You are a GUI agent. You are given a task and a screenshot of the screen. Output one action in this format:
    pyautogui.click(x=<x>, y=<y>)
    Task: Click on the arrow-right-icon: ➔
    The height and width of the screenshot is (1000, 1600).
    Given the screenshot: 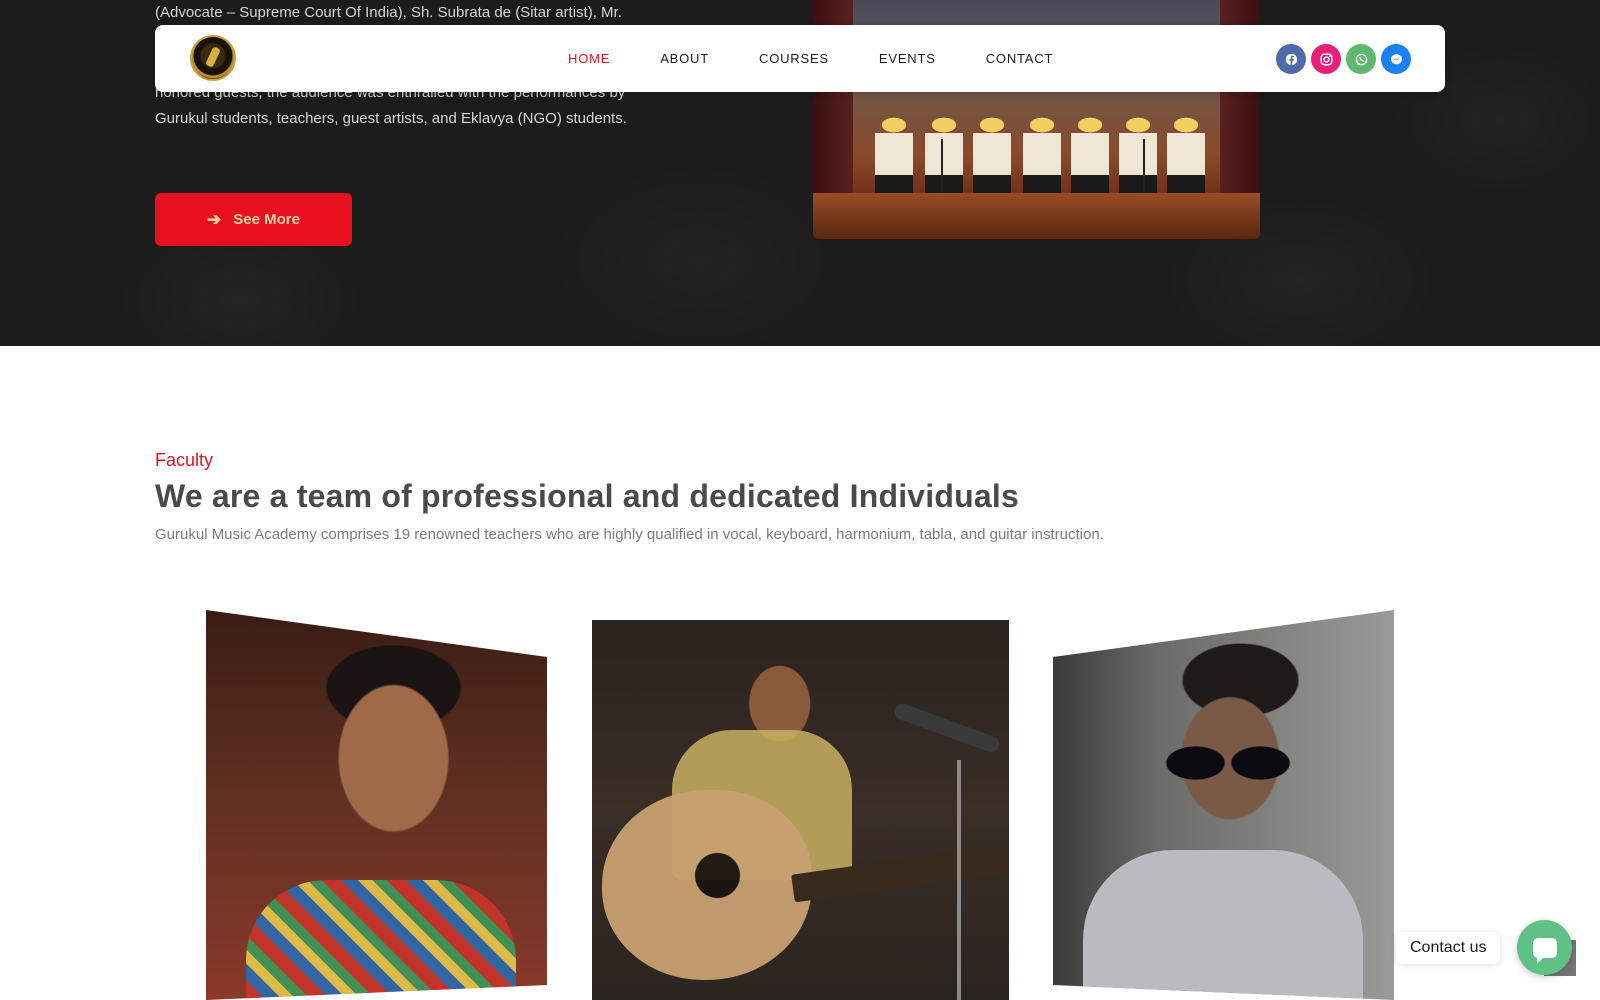 What is the action you would take?
    pyautogui.click(x=214, y=219)
    